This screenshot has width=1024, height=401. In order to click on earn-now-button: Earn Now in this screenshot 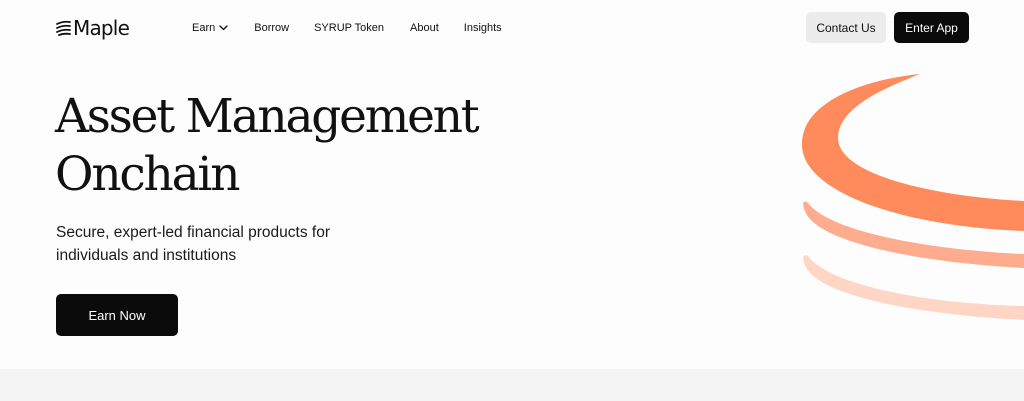, I will do `click(117, 315)`.